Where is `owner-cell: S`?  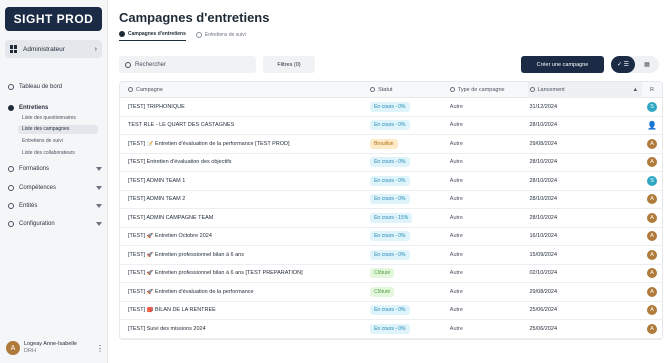 owner-cell: S is located at coordinates (652, 106).